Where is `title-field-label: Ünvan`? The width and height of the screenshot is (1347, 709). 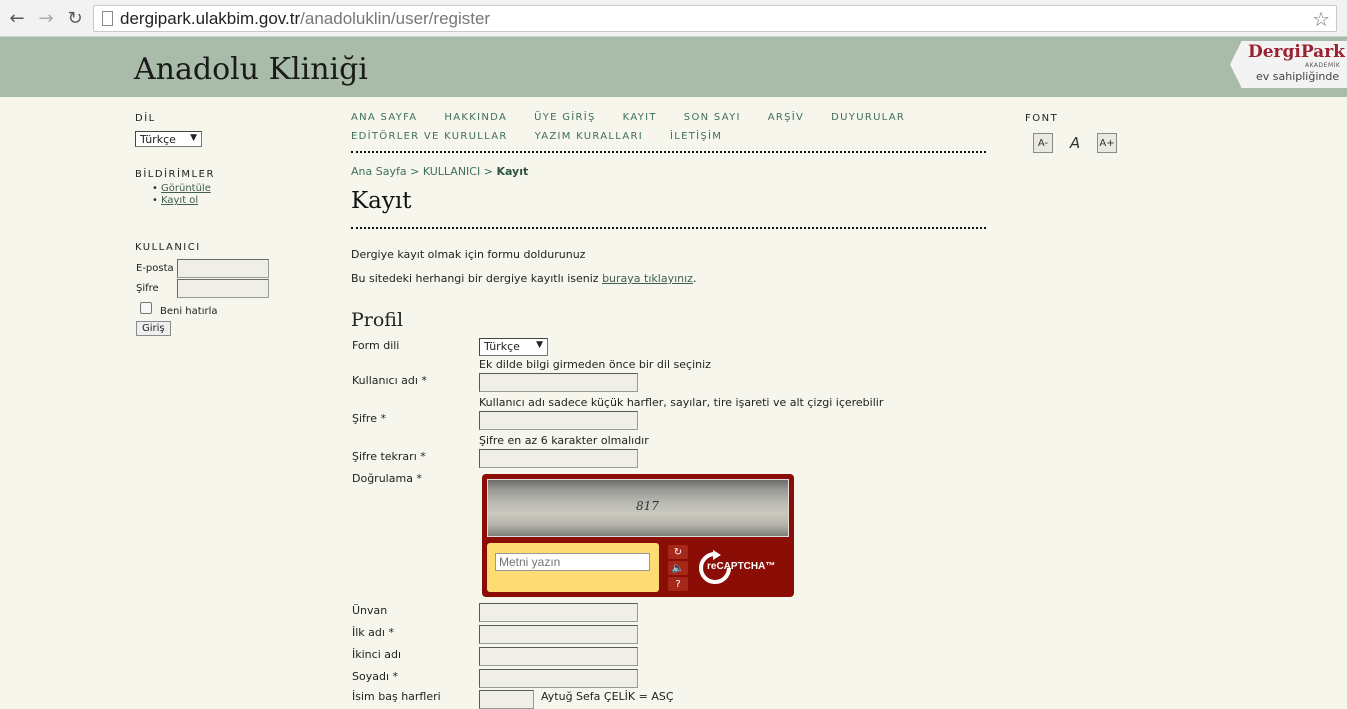
title-field-label: Ünvan is located at coordinates (370, 610).